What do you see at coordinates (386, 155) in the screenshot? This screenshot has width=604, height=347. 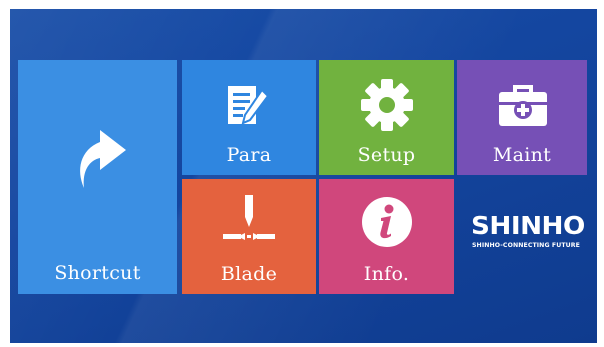 I see `setup-label: Setup` at bounding box center [386, 155].